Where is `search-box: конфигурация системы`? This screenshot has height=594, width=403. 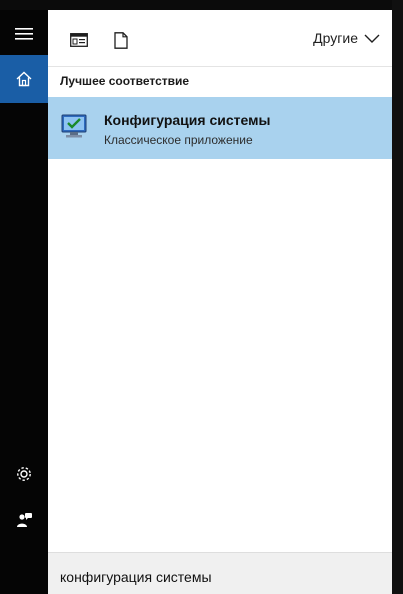 search-box: конфигурация системы is located at coordinates (220, 573).